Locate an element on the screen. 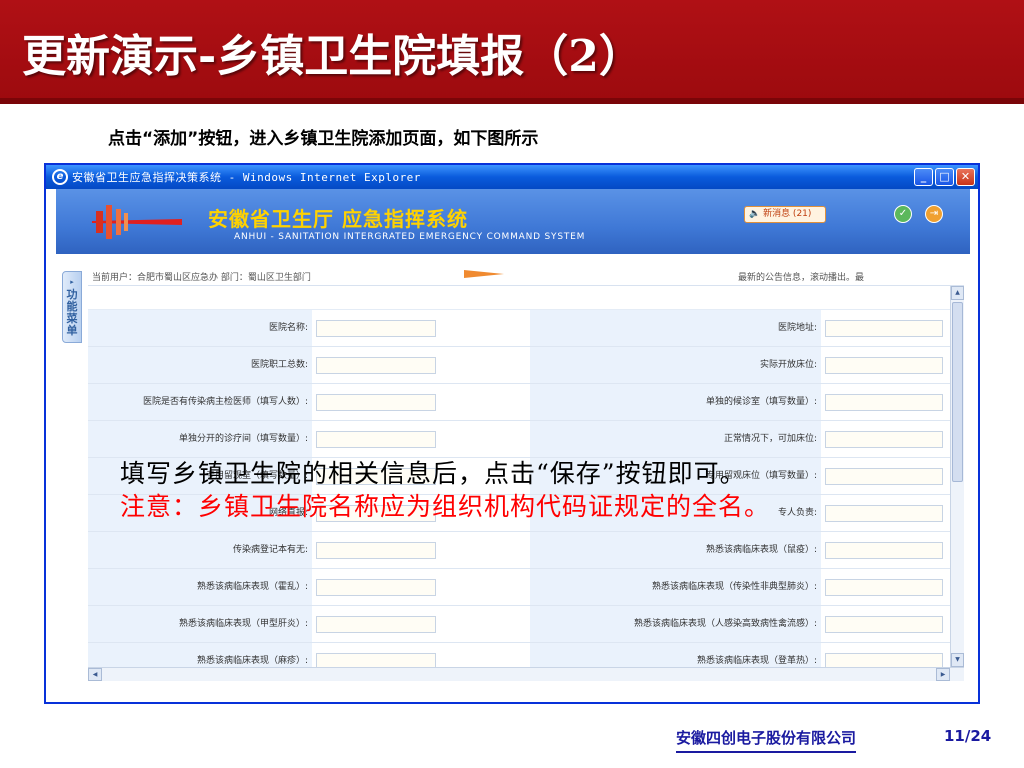 Image resolution: width=1024 pixels, height=768 pixels. arrow-decoration-icon is located at coordinates (484, 274).